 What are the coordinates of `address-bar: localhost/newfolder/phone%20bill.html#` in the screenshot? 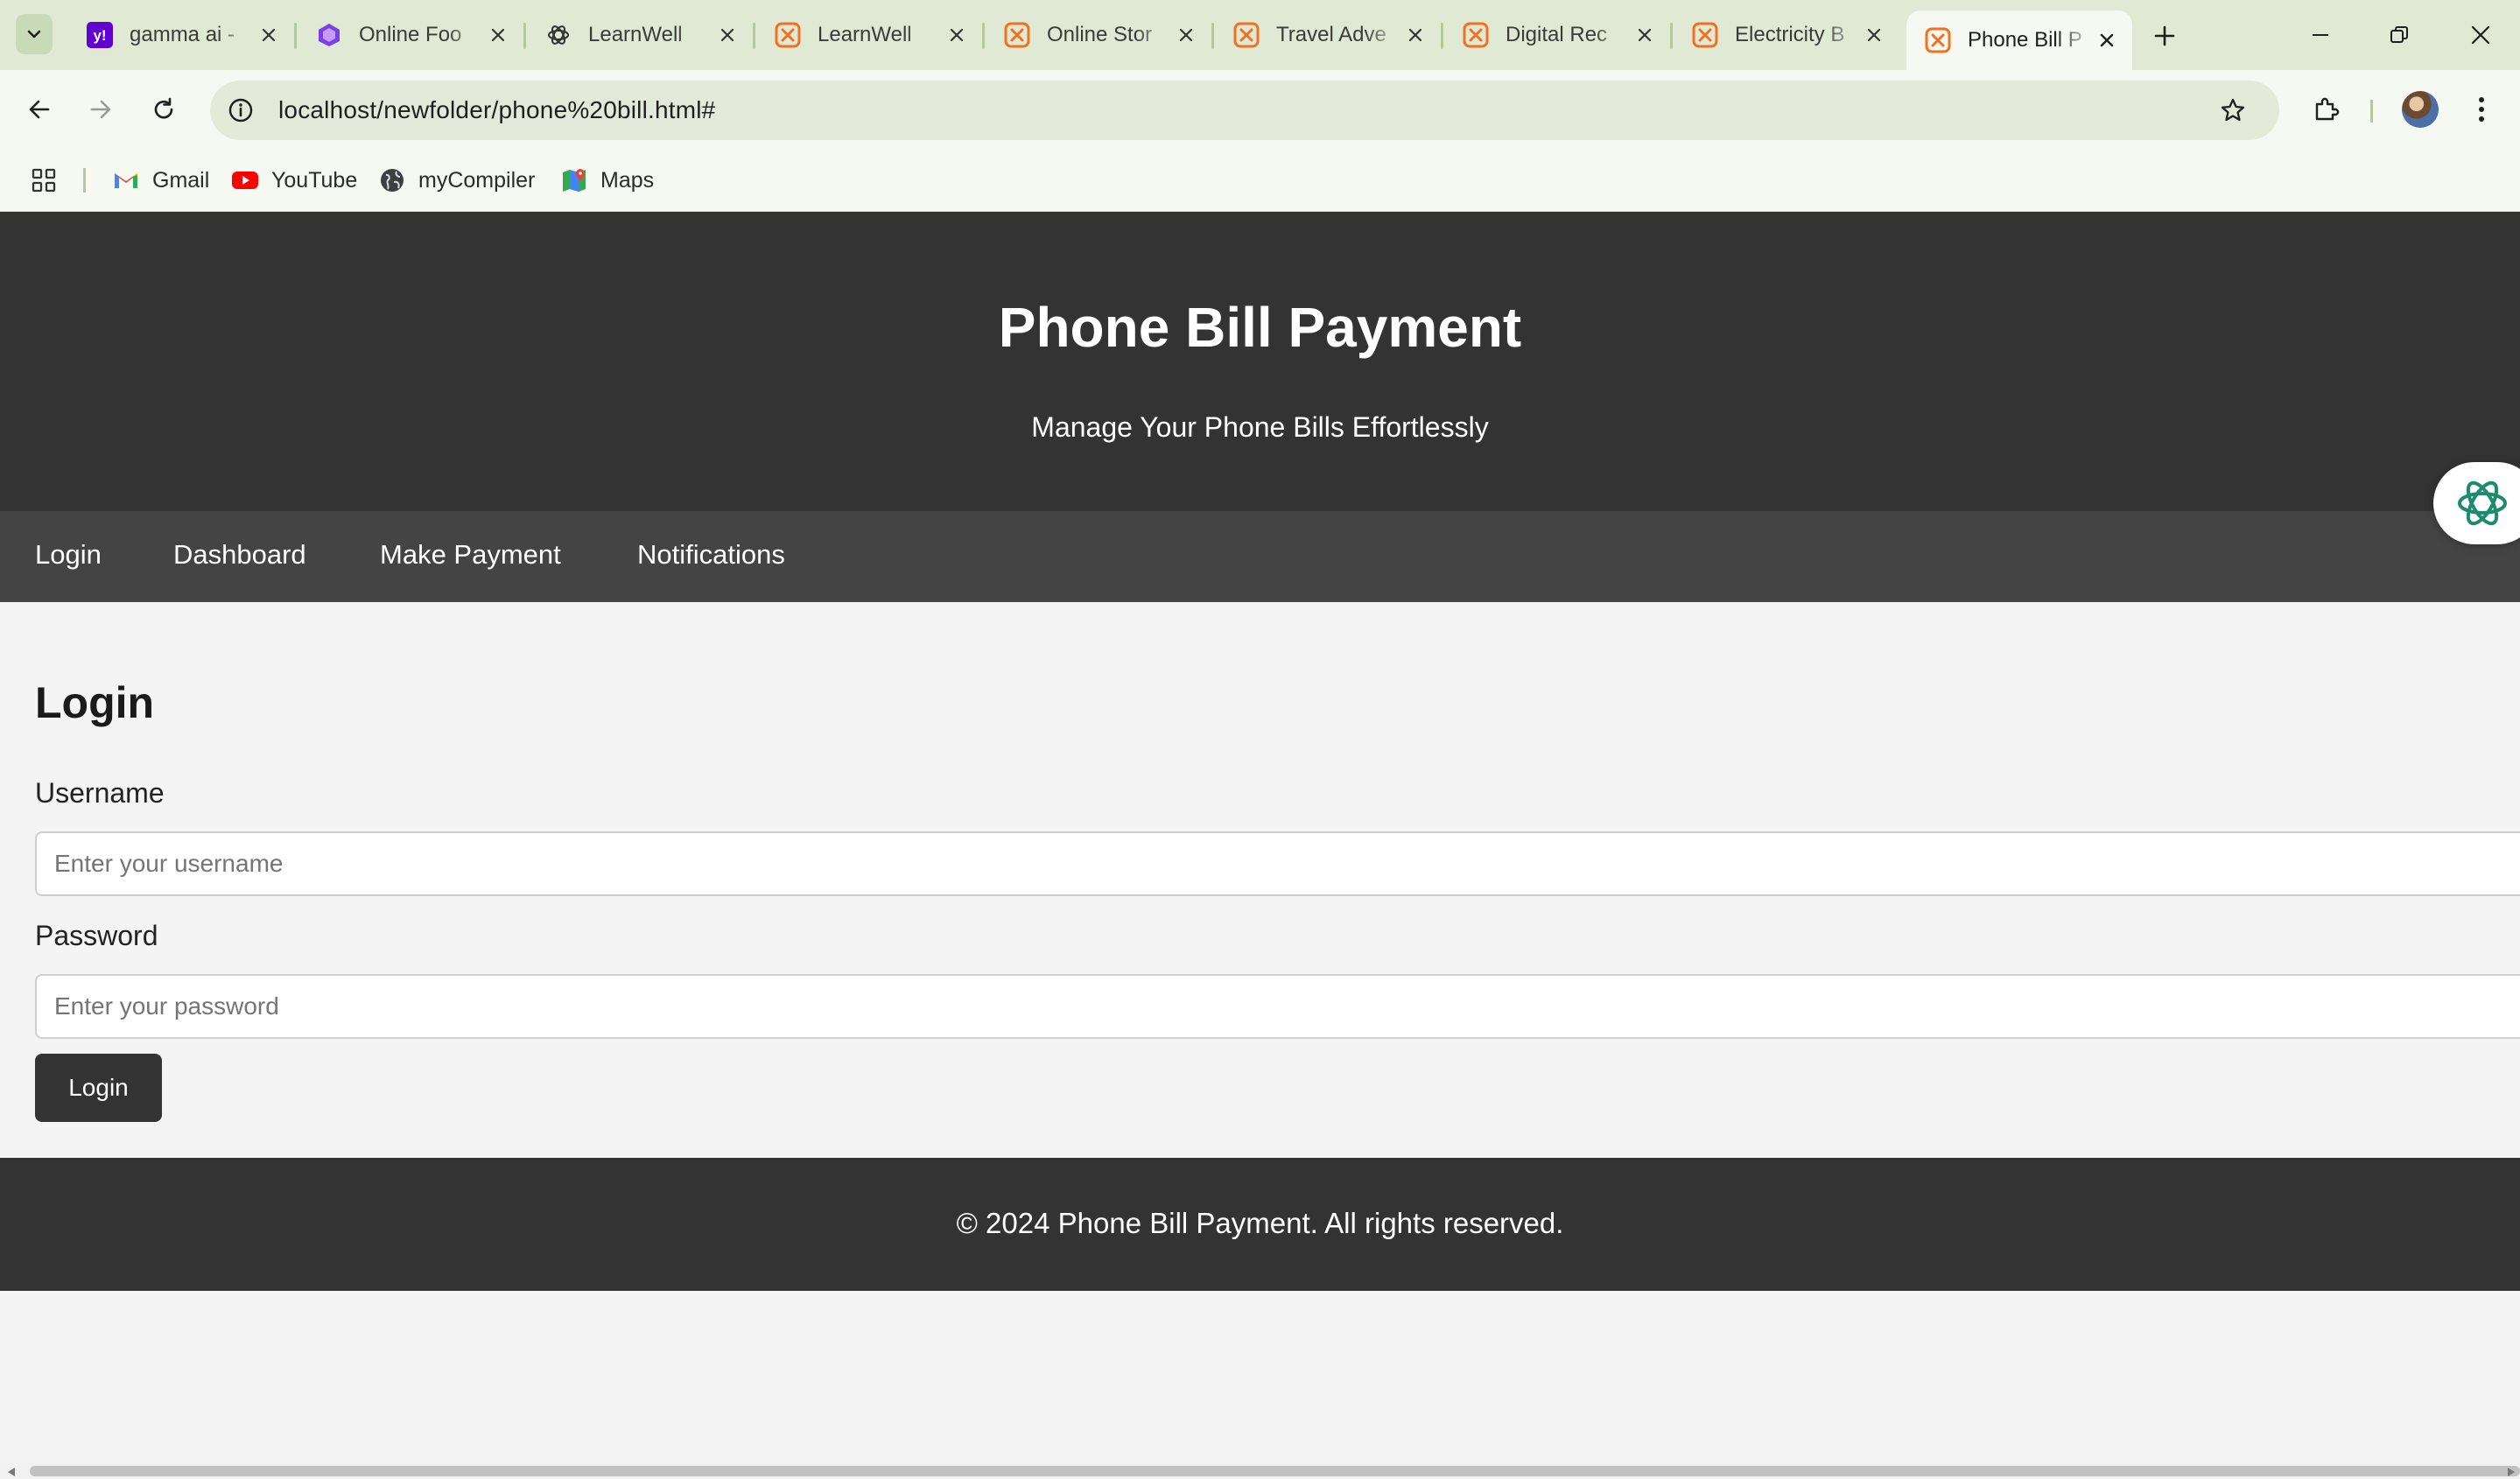 It's located at (1244, 111).